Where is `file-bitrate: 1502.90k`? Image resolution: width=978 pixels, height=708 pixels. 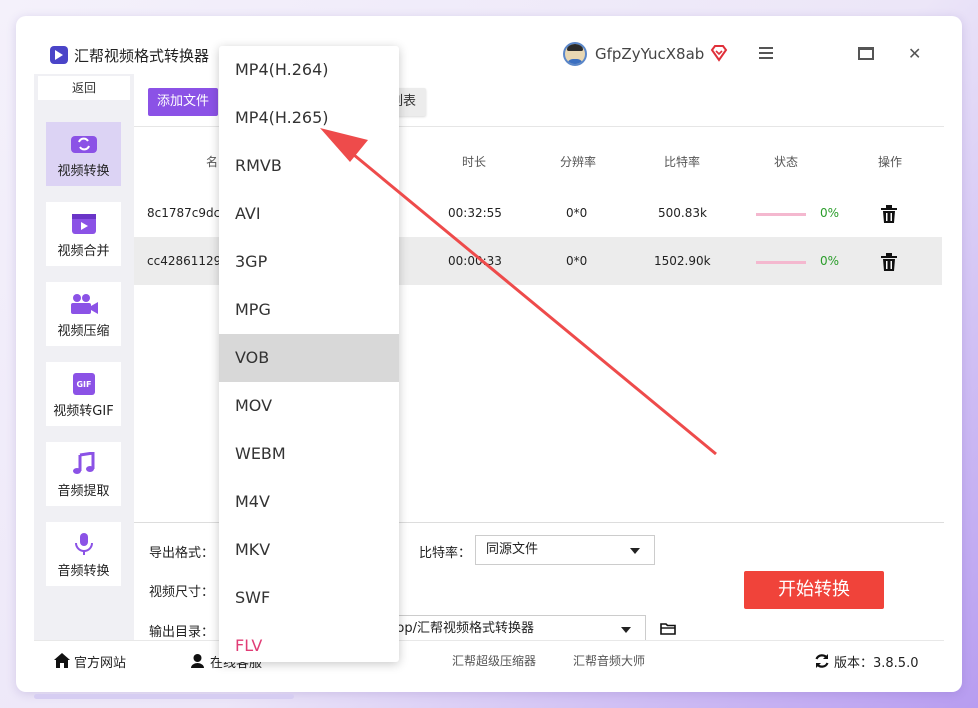 file-bitrate: 1502.90k is located at coordinates (682, 261).